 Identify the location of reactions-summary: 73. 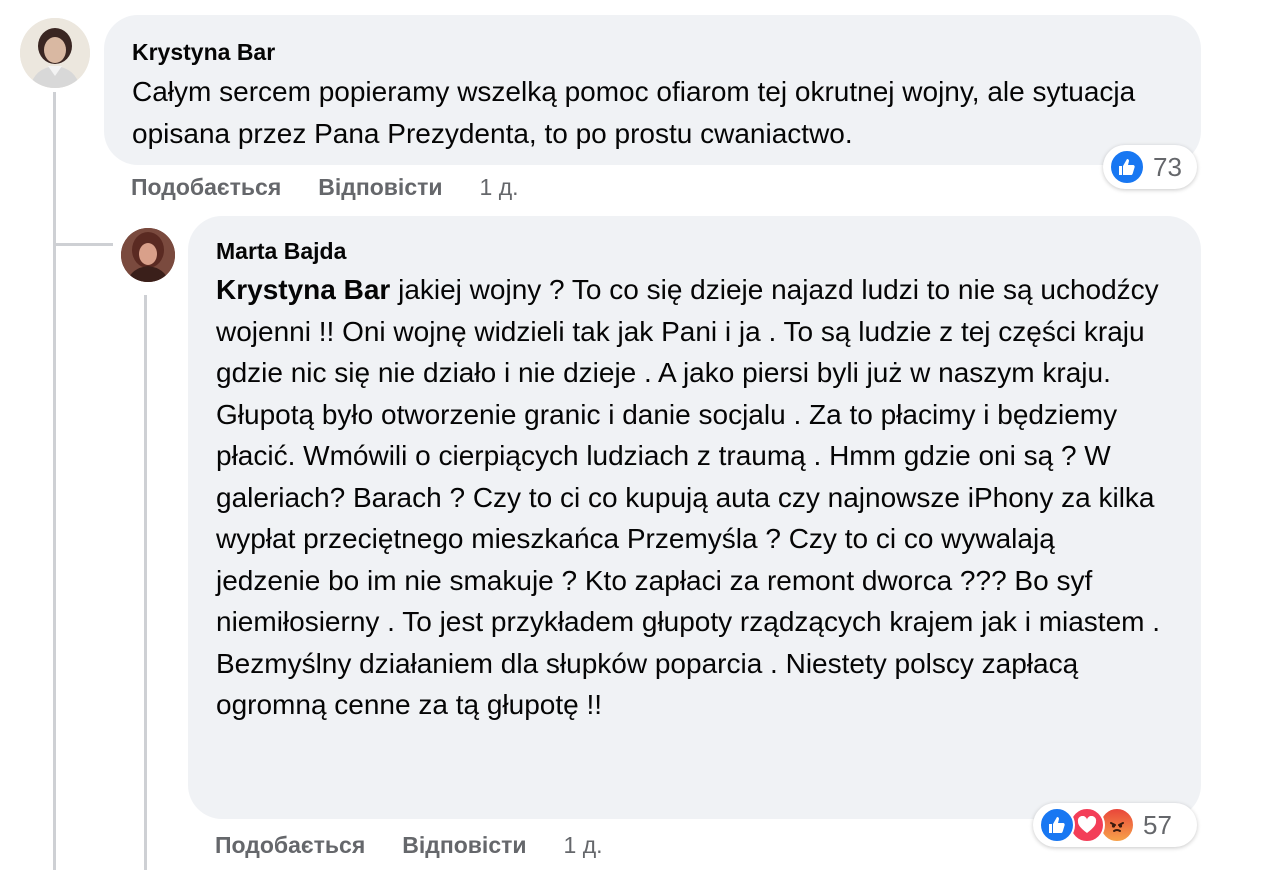
(1150, 167).